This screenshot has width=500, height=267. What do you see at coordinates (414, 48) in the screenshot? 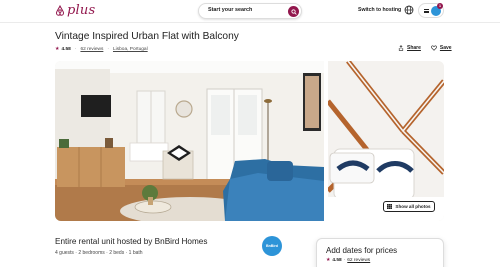
I see `share-label: Share` at bounding box center [414, 48].